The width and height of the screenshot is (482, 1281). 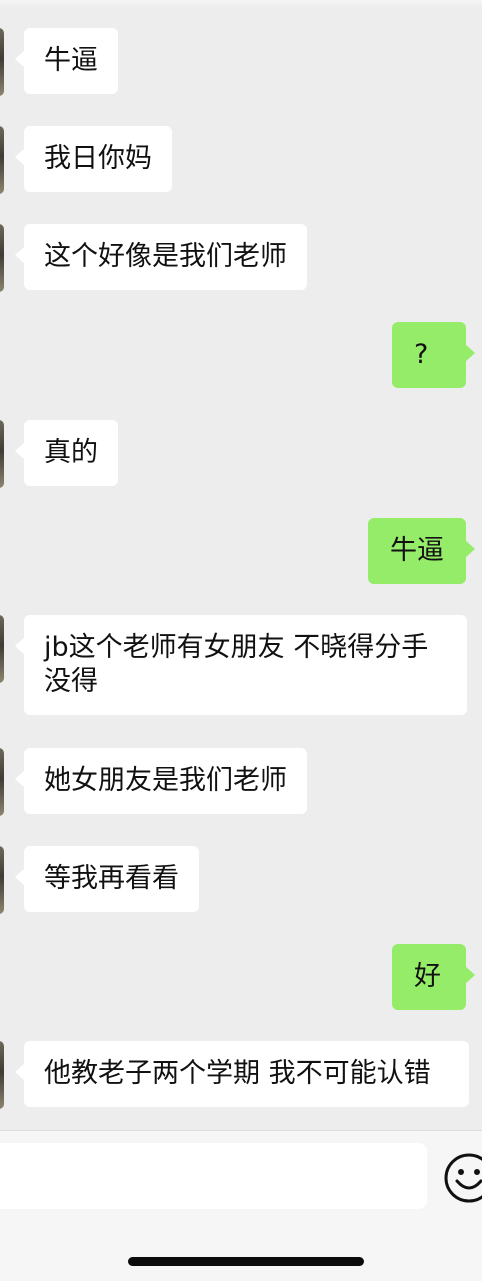 I want to click on outgoing-message-bubble: 牛逼, so click(x=421, y=551).